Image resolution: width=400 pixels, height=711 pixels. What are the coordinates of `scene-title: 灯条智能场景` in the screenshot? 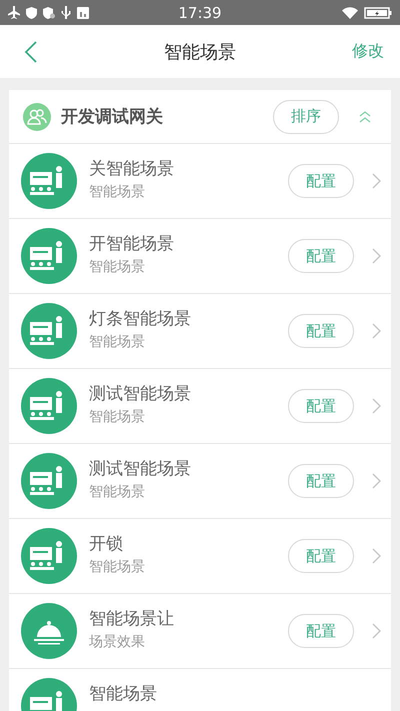 It's located at (140, 319).